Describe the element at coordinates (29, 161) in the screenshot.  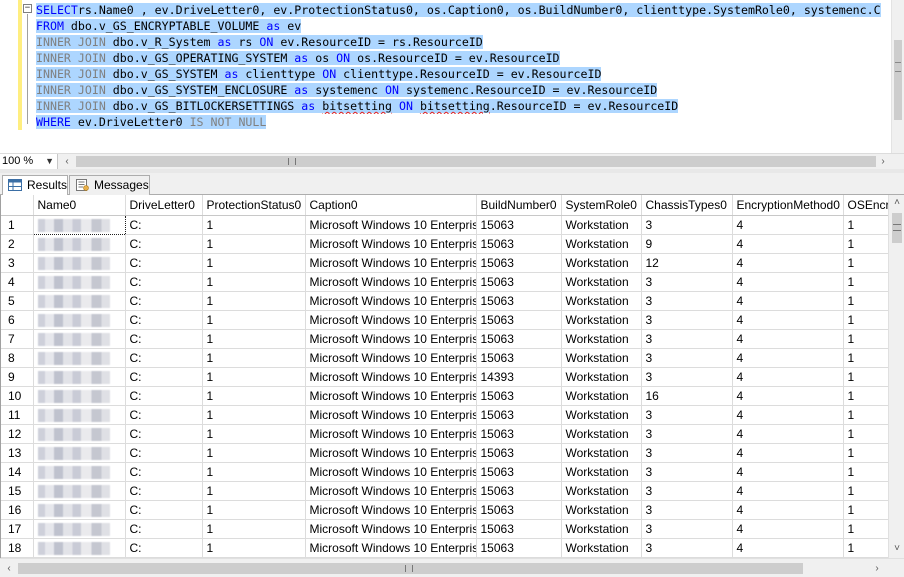
I see `zoom-select: 100 % ▼` at that location.